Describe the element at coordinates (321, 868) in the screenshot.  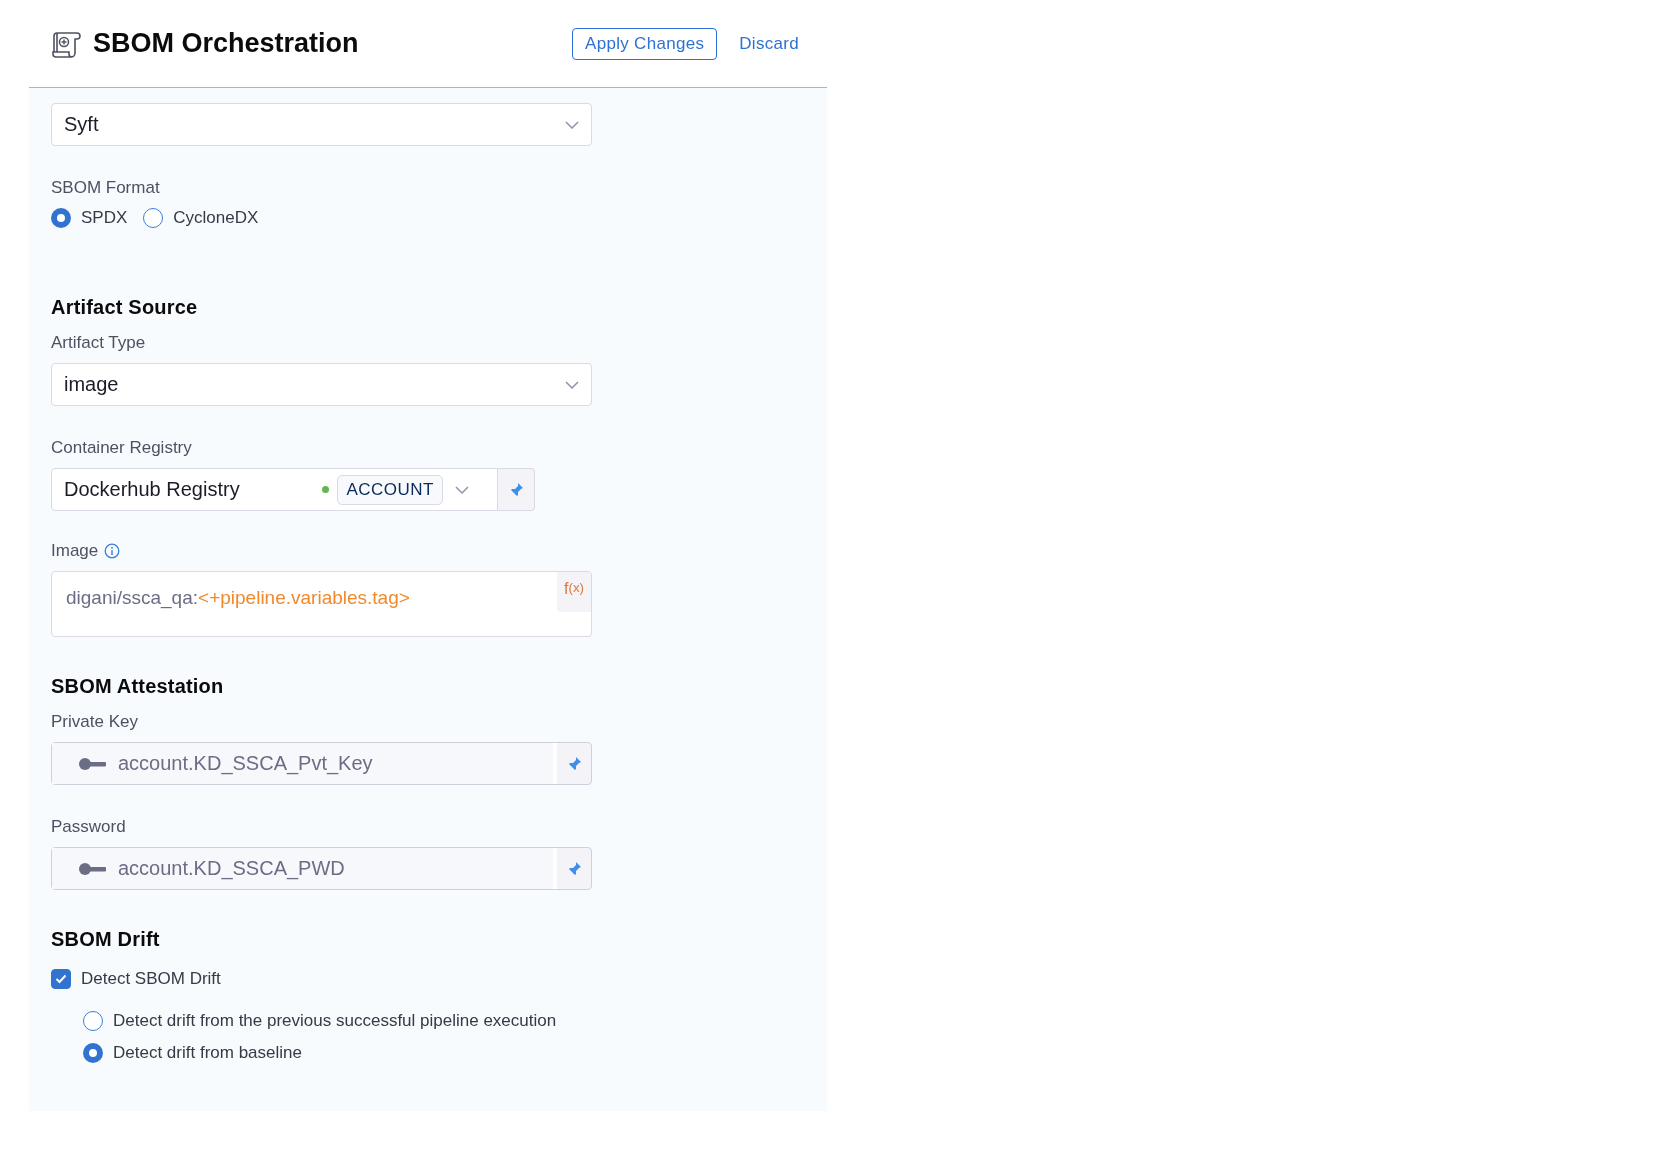
I see `secret-field: account.KD_SSCA_PWD` at that location.